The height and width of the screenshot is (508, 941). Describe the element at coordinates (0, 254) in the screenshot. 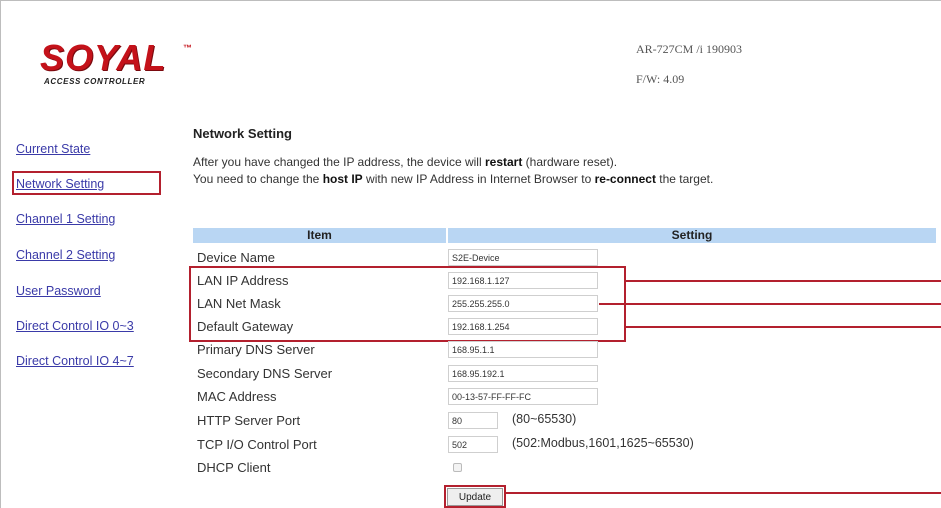

I see `window-frame-left` at that location.